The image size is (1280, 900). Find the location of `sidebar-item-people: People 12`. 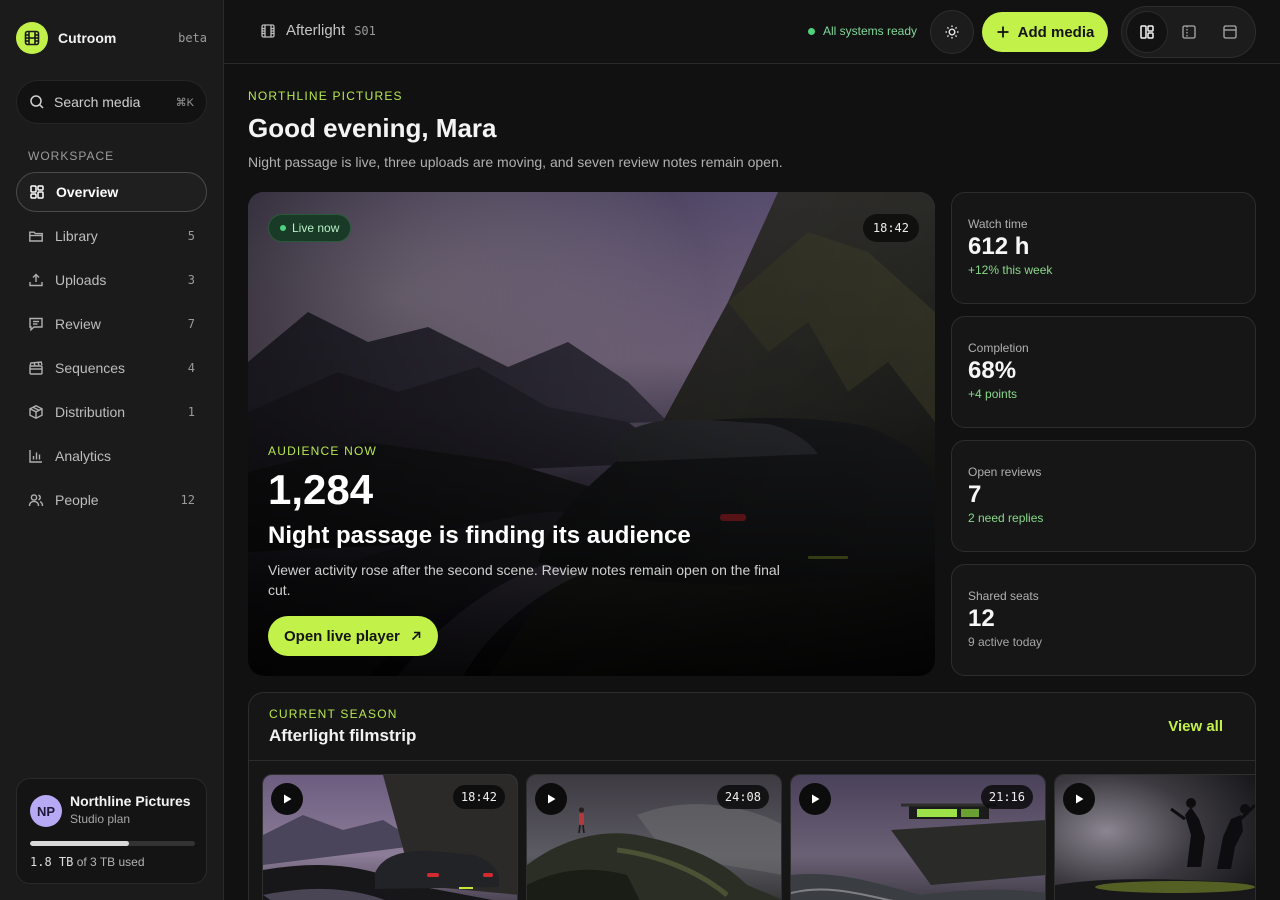

sidebar-item-people: People 12 is located at coordinates (111, 500).